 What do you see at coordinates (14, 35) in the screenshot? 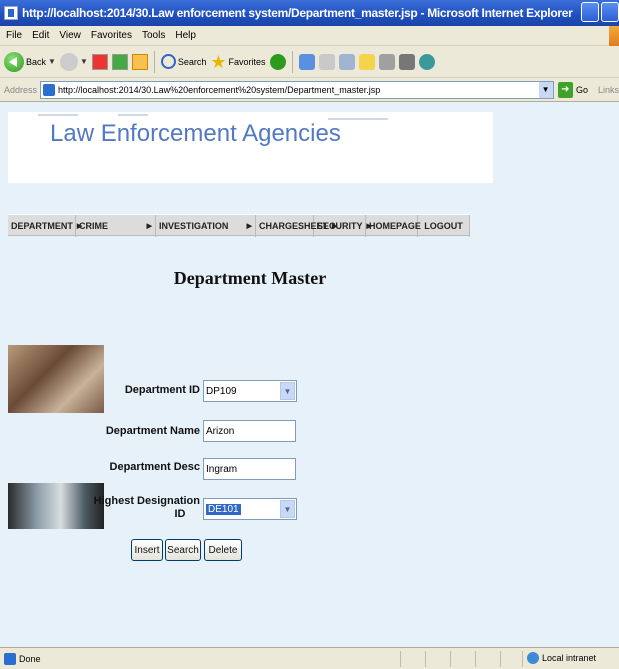
I see `menu-file: File` at bounding box center [14, 35].